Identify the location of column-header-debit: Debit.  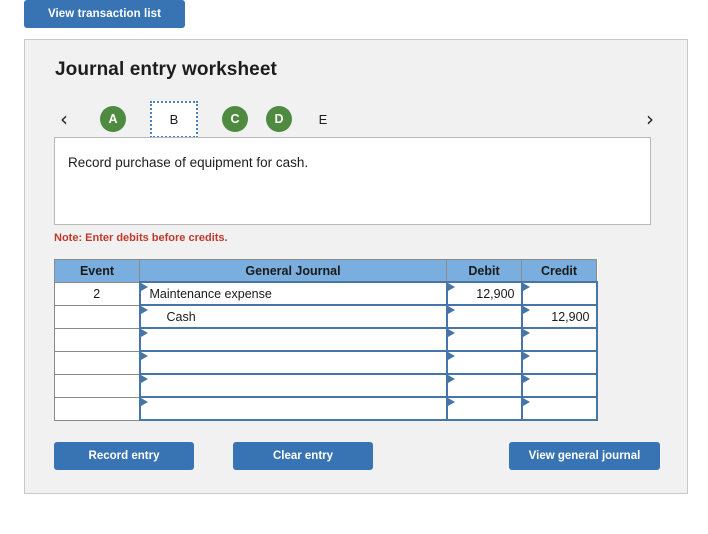
(484, 271).